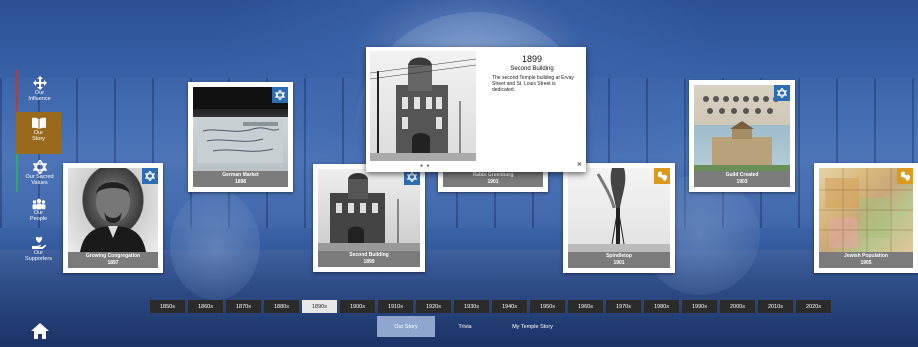  I want to click on card-title: Growing Congregation, so click(113, 256).